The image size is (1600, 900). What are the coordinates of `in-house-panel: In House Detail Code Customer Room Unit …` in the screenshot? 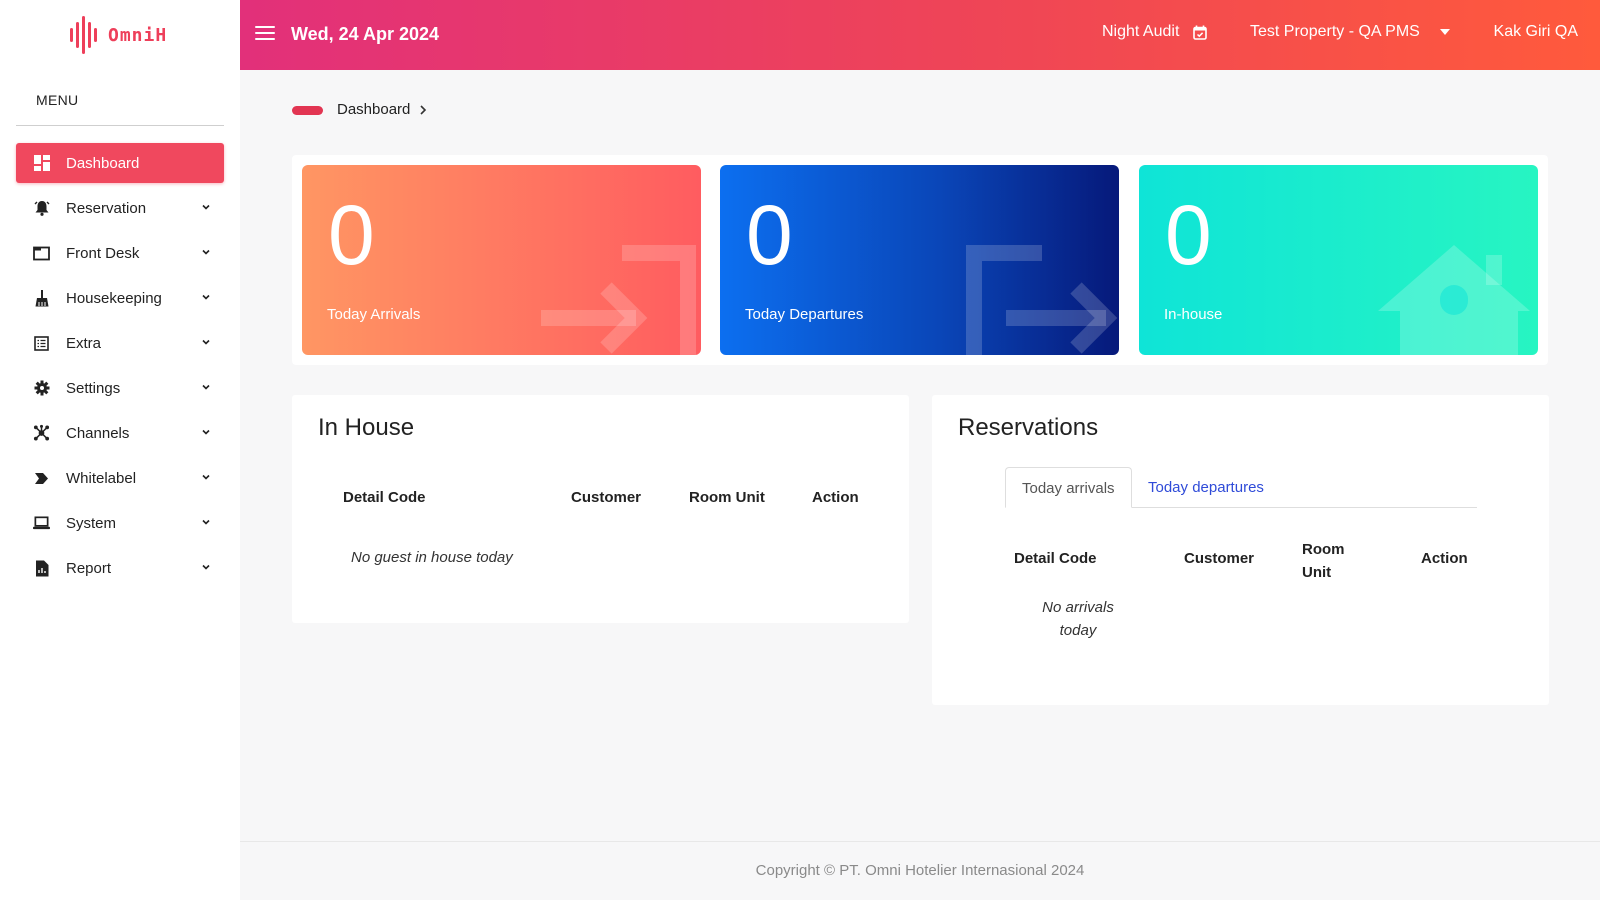 It's located at (600, 509).